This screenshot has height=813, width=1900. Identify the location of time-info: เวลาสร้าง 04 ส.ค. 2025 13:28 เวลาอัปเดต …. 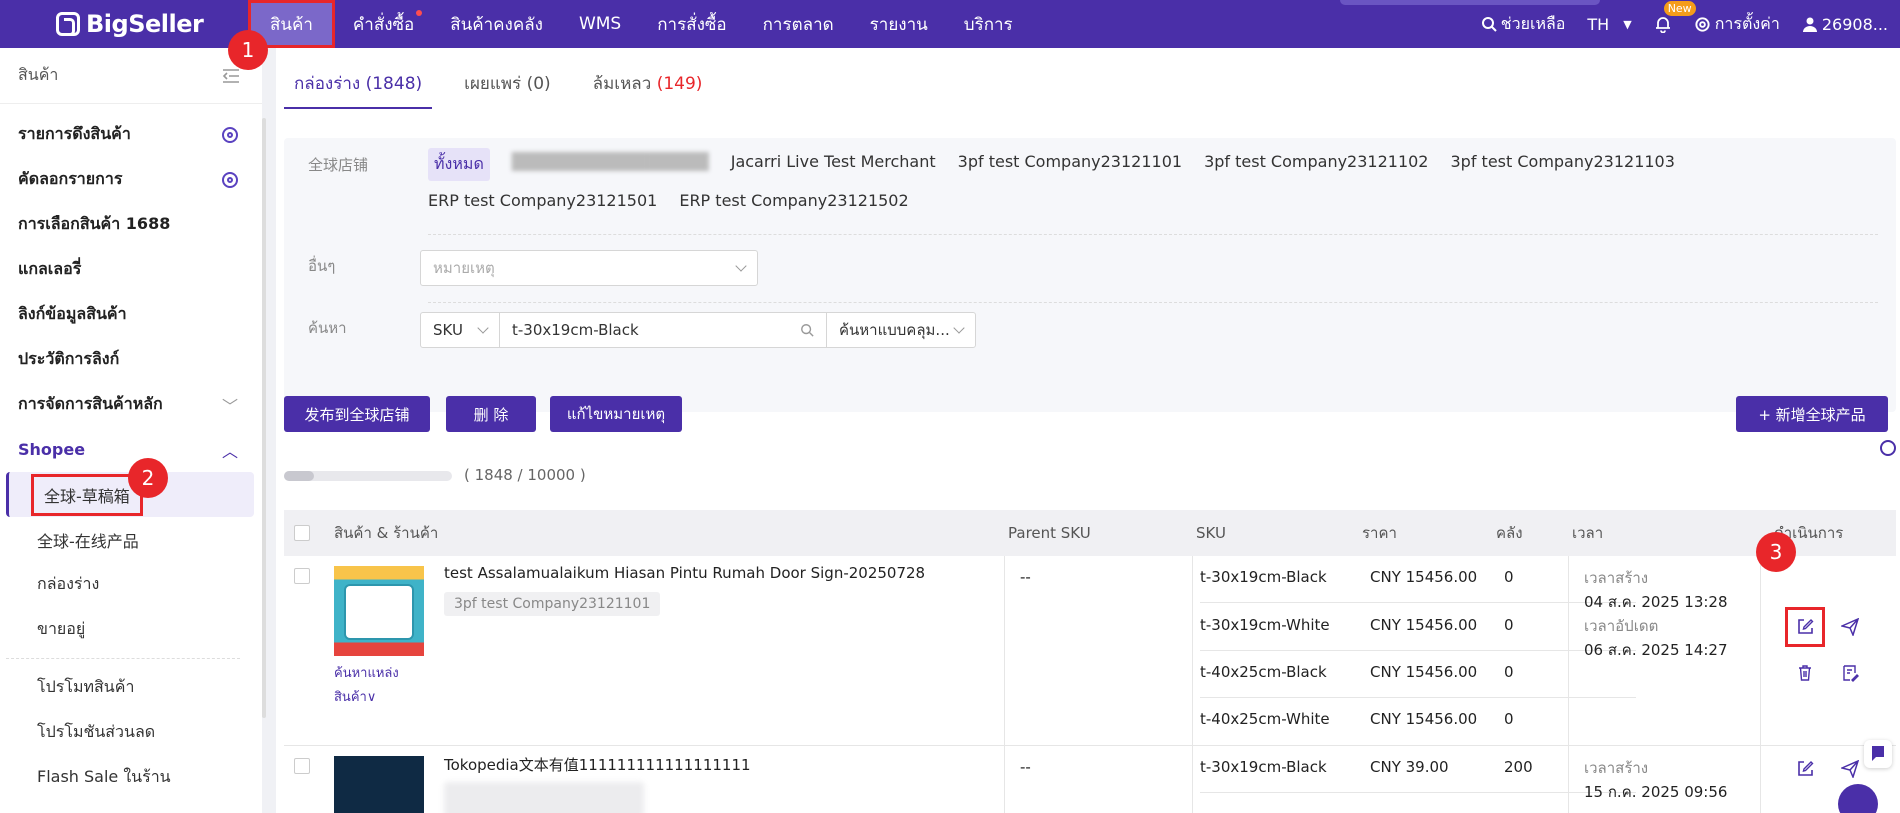
(1656, 614).